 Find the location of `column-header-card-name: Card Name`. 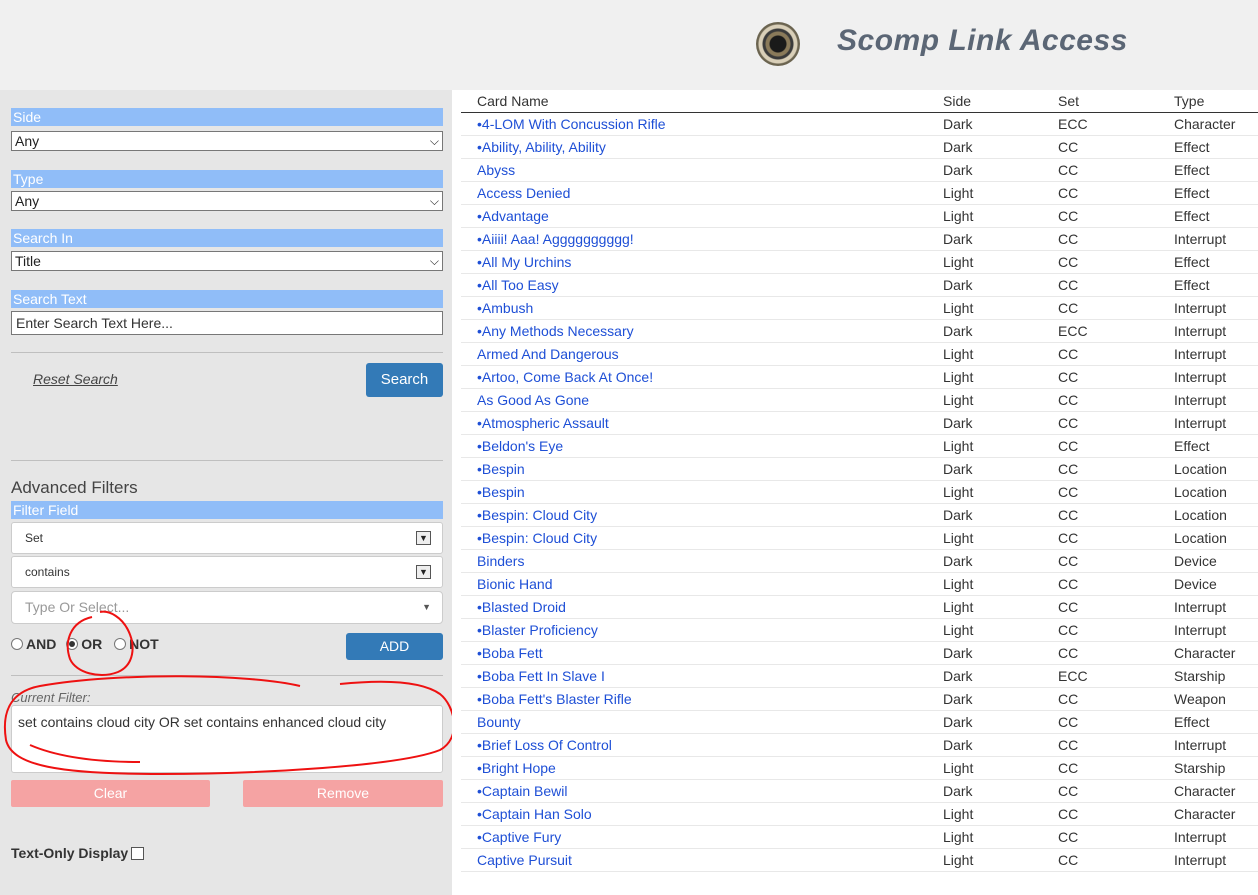

column-header-card-name: Card Name is located at coordinates (694, 101).